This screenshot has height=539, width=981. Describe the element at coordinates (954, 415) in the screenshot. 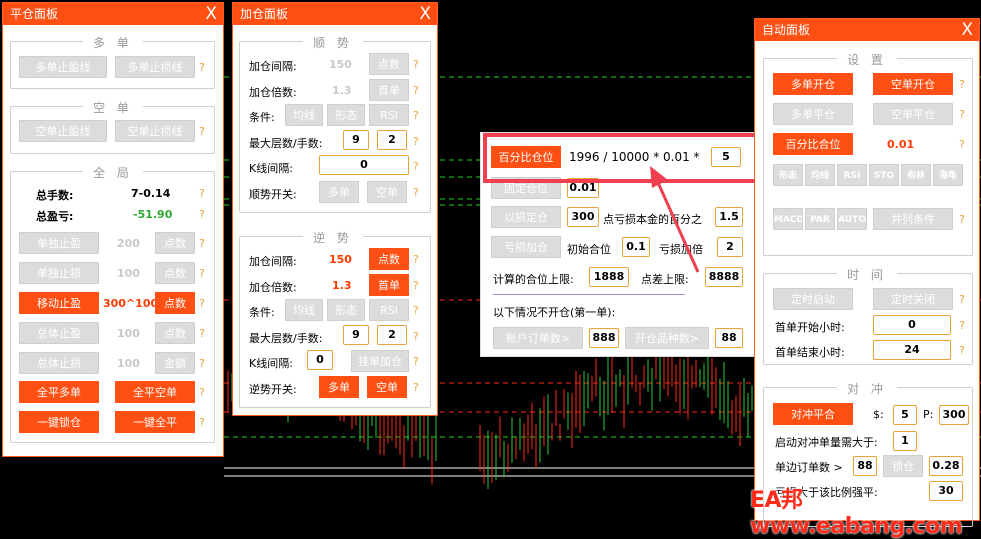

I see `hedge-p-input: 300` at that location.